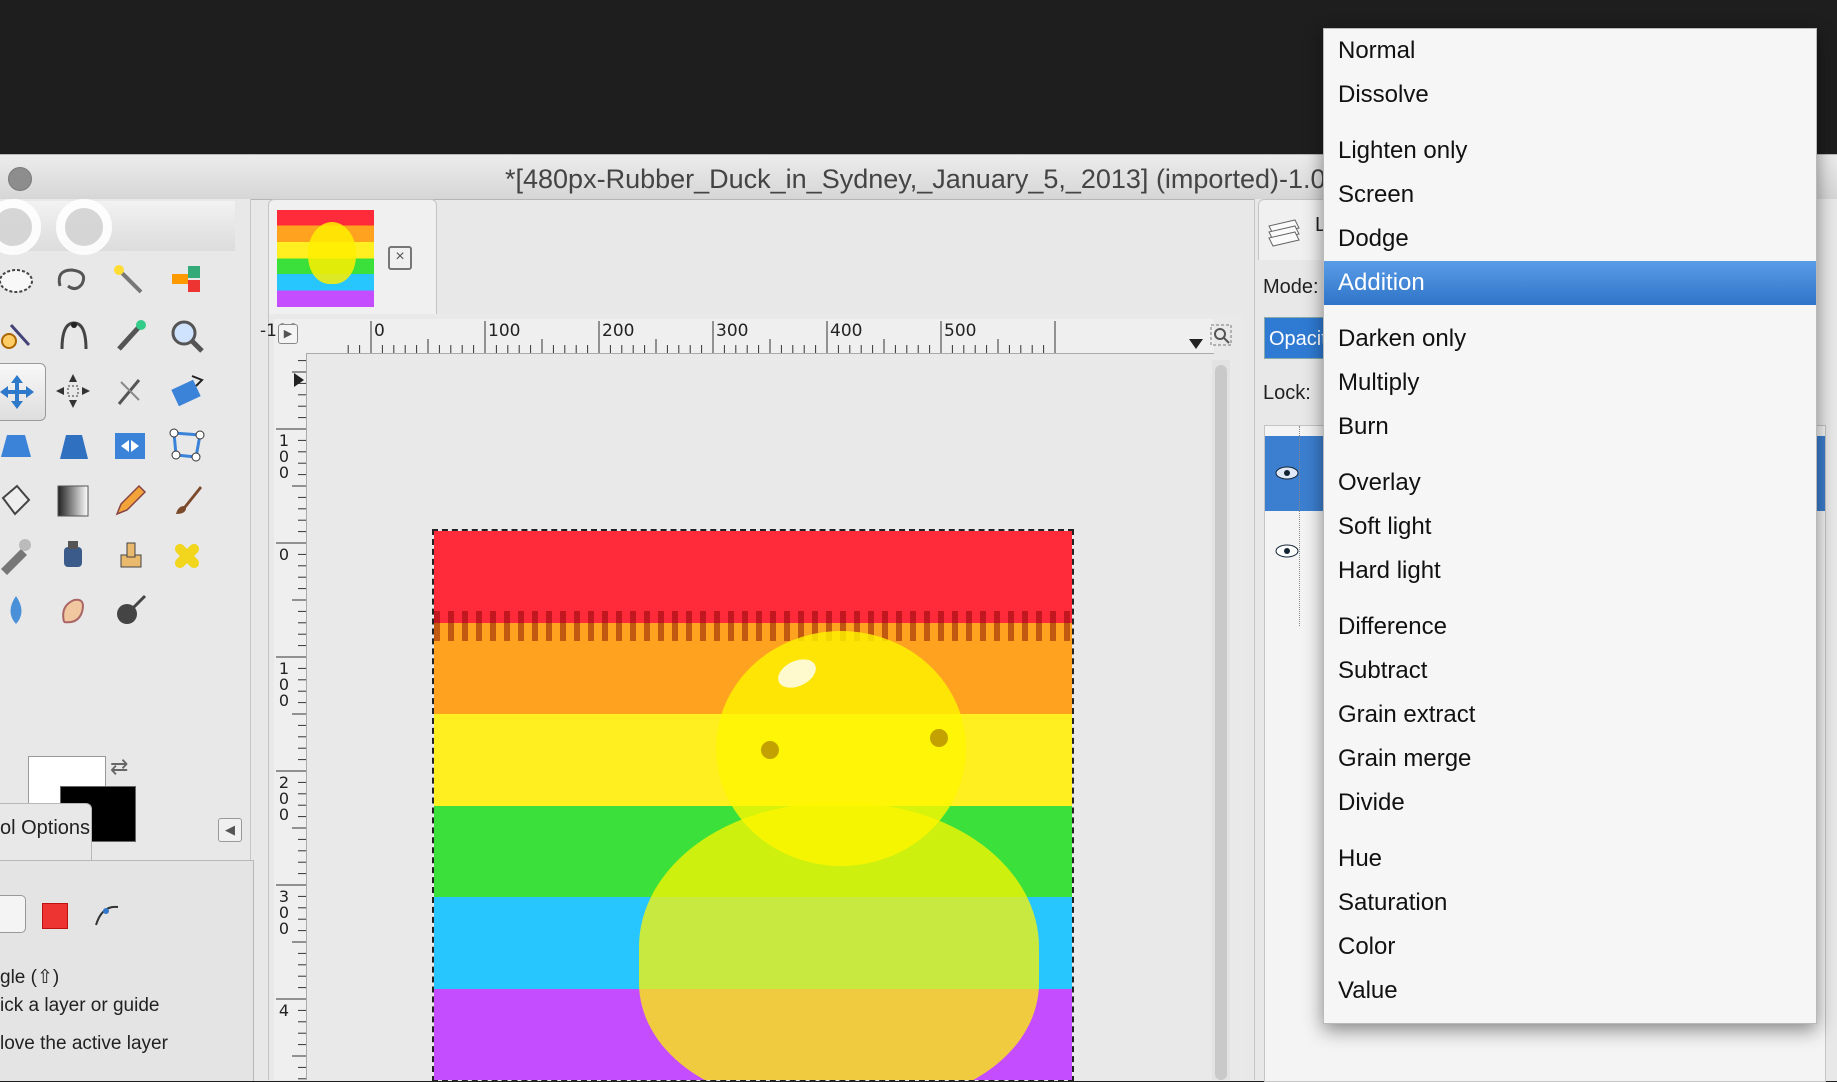 The width and height of the screenshot is (1837, 1082). I want to click on ruler-label: 2 0 0, so click(284, 798).